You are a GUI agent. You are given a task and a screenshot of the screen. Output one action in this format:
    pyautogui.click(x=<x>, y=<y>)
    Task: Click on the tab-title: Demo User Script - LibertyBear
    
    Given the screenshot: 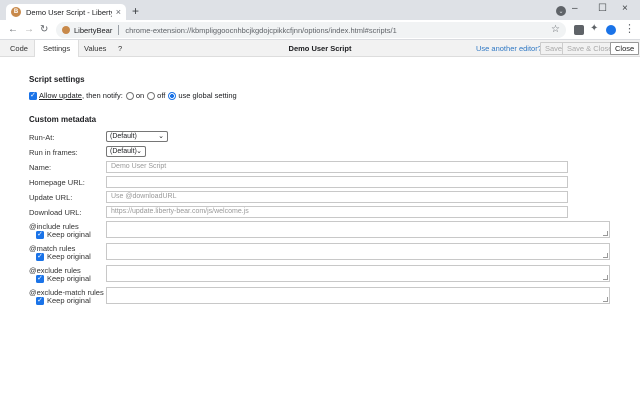 What is the action you would take?
    pyautogui.click(x=69, y=12)
    